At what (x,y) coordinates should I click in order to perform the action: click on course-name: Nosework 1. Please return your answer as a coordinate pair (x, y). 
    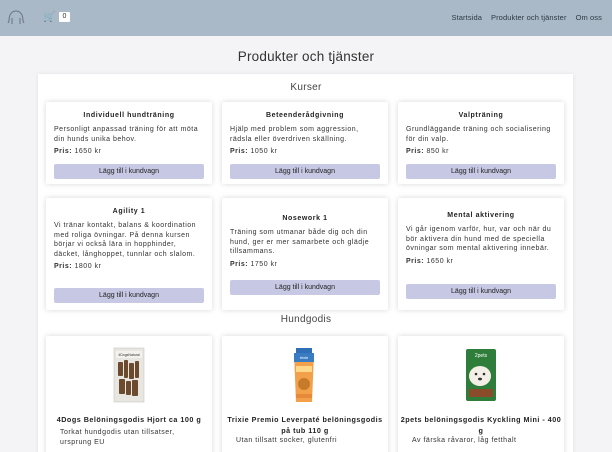
    Looking at the image, I should click on (305, 218).